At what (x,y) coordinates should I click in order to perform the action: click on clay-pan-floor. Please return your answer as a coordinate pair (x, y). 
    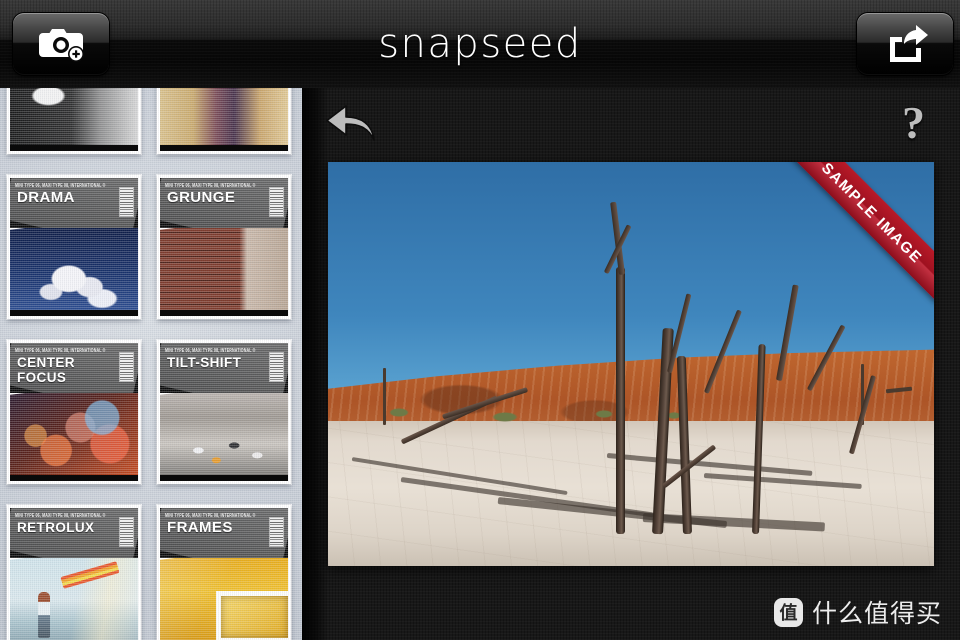
    Looking at the image, I should click on (631, 493).